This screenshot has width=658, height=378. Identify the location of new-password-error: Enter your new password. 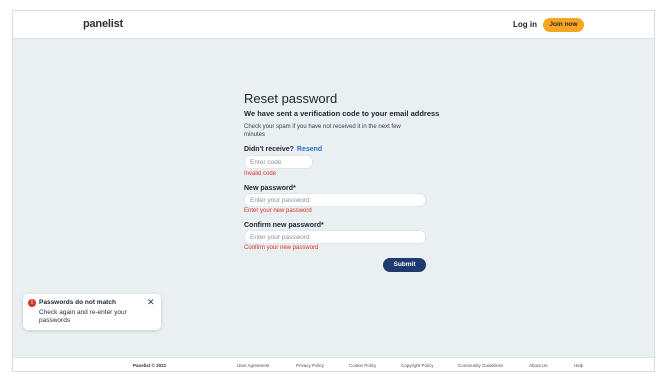
(278, 211).